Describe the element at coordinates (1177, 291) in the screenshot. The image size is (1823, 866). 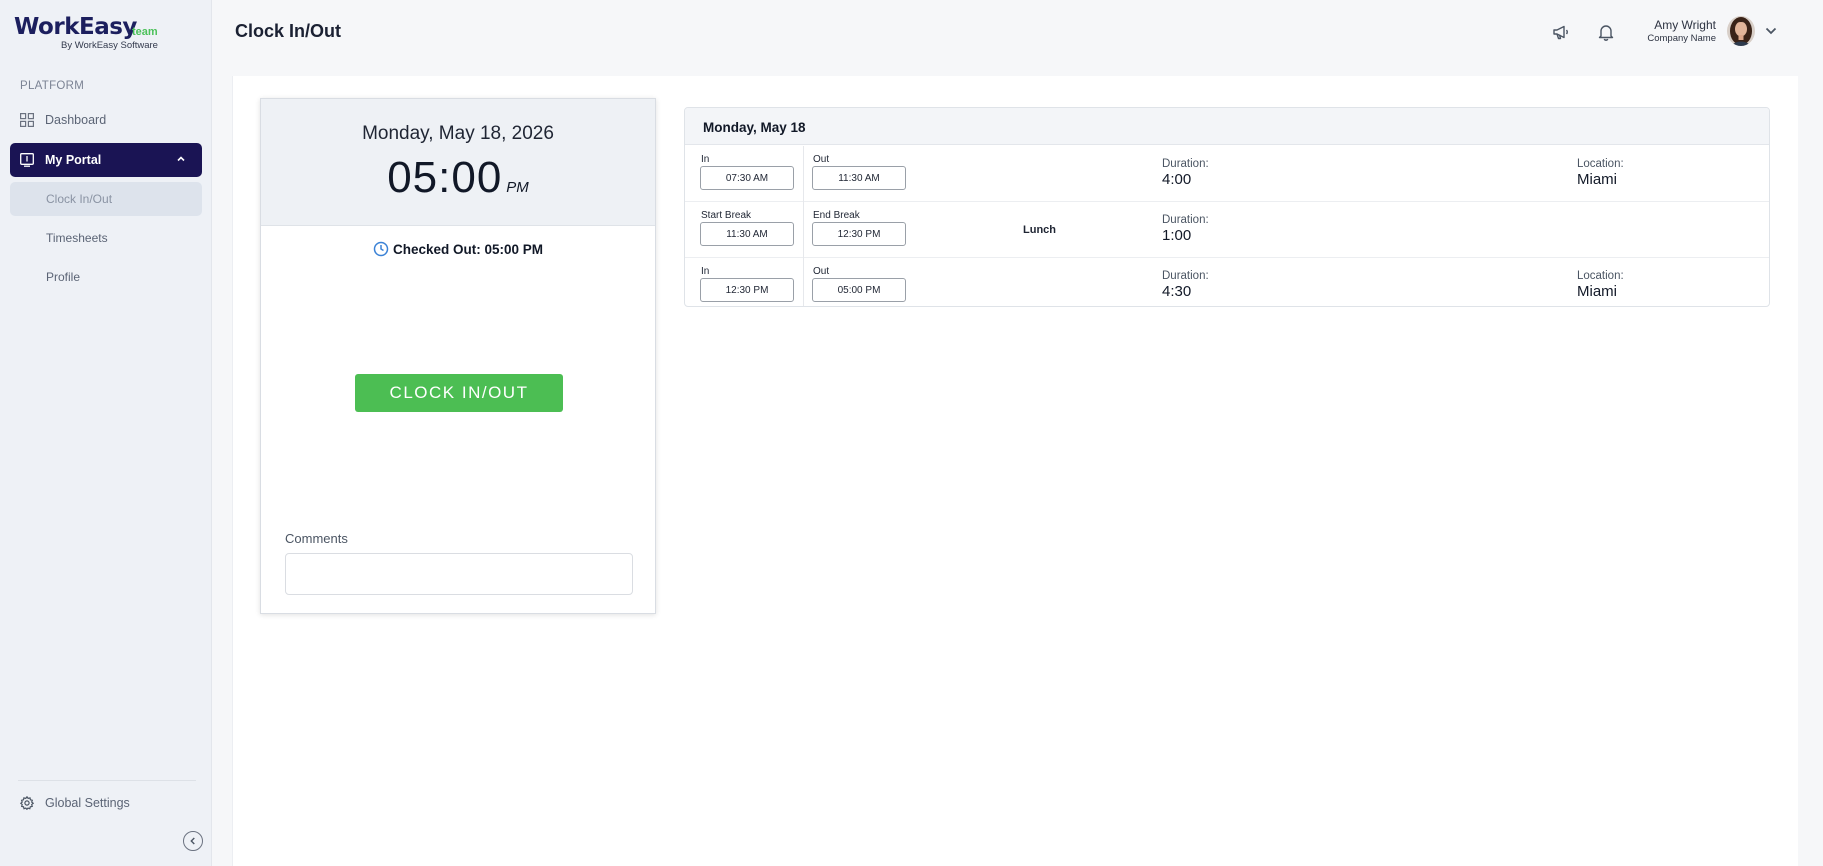
I see `duration-value: 4:30` at that location.